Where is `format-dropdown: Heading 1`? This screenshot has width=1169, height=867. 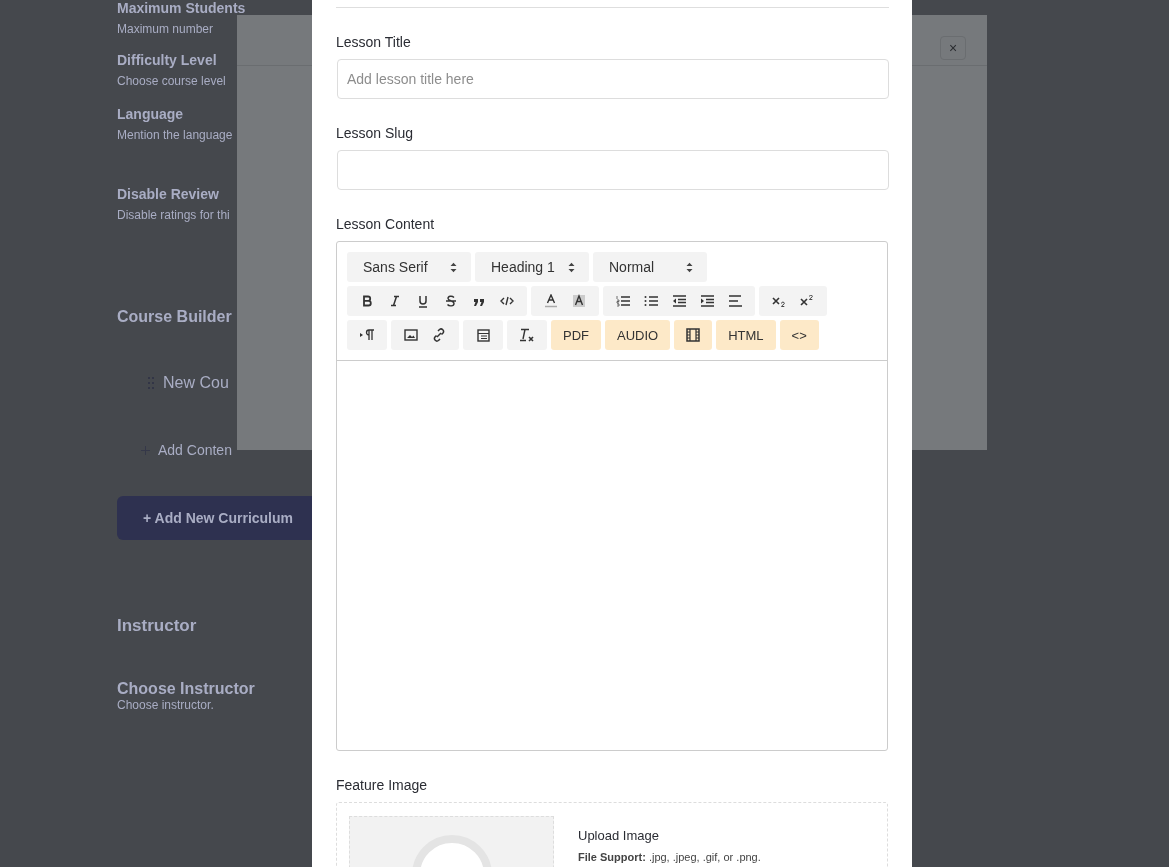
format-dropdown: Heading 1 is located at coordinates (532, 267).